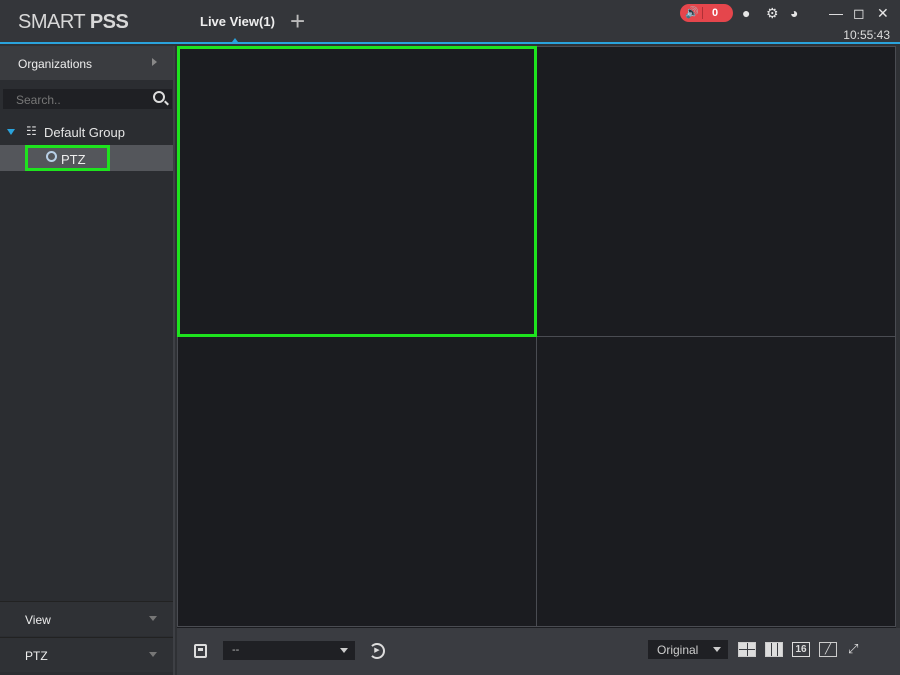 The height and width of the screenshot is (675, 900). I want to click on maximize-icon: ◻, so click(859, 13).